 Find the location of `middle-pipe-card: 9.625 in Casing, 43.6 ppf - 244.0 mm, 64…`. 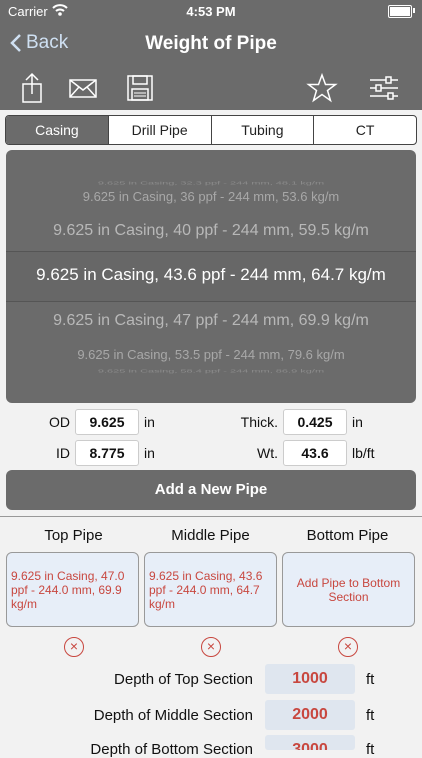

middle-pipe-card: 9.625 in Casing, 43.6 ppf - 244.0 mm, 64… is located at coordinates (210, 589).